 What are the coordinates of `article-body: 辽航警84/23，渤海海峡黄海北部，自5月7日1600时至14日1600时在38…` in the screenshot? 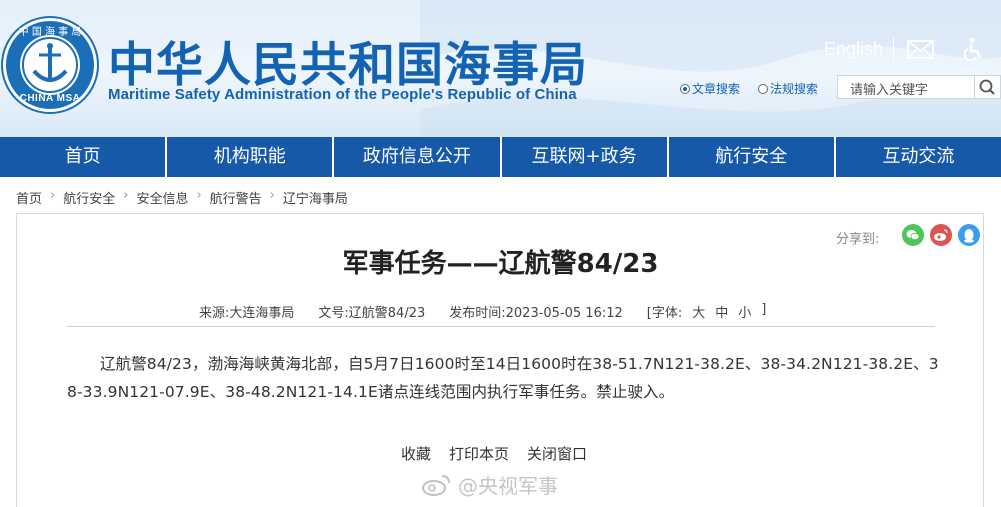 It's located at (503, 378).